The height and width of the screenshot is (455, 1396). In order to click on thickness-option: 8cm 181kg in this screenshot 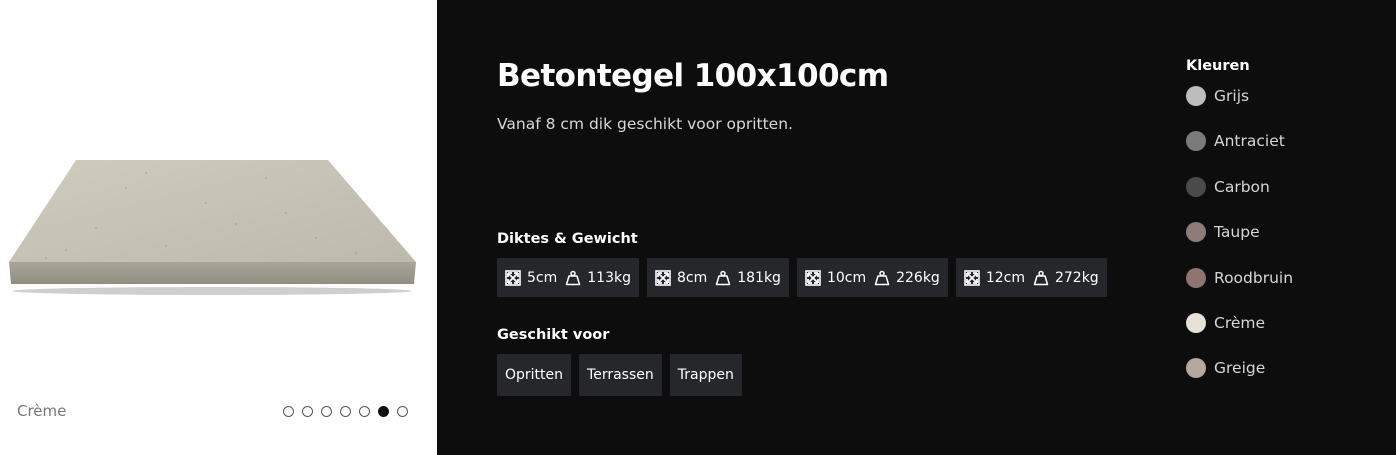, I will do `click(717, 277)`.